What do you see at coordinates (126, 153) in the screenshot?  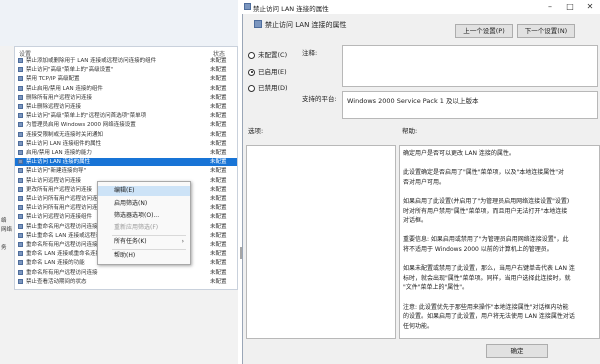 I see `policy-row: 启用/禁用 LAN 连接的能力 未配置` at bounding box center [126, 153].